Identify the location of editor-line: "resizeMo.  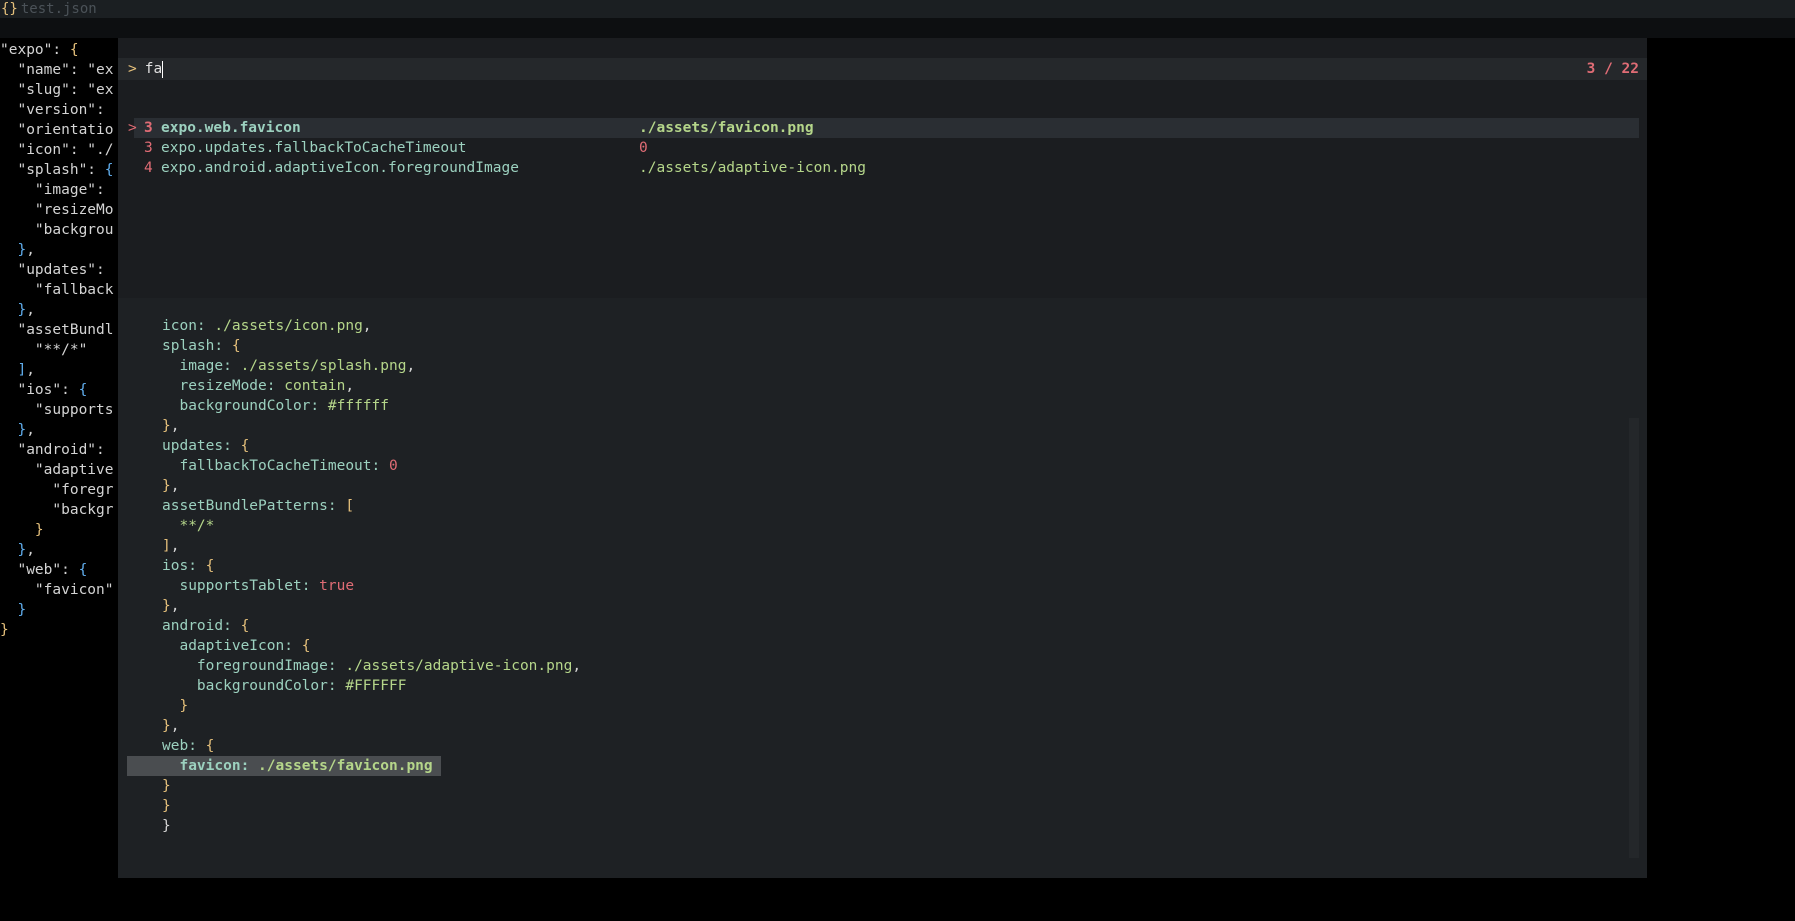
(60, 210).